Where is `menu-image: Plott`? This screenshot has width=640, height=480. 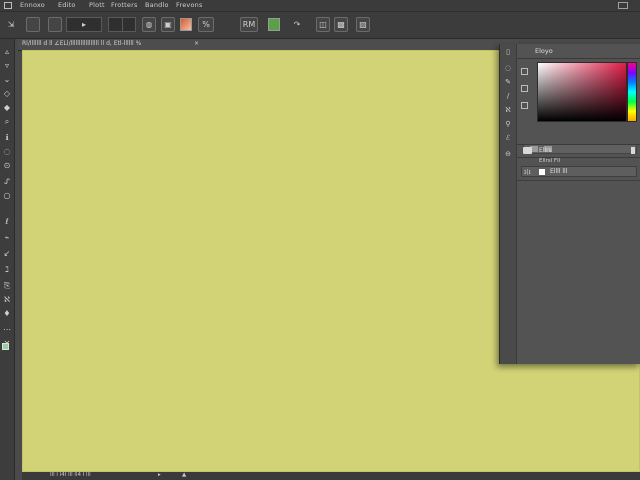 menu-image: Plott is located at coordinates (97, 5).